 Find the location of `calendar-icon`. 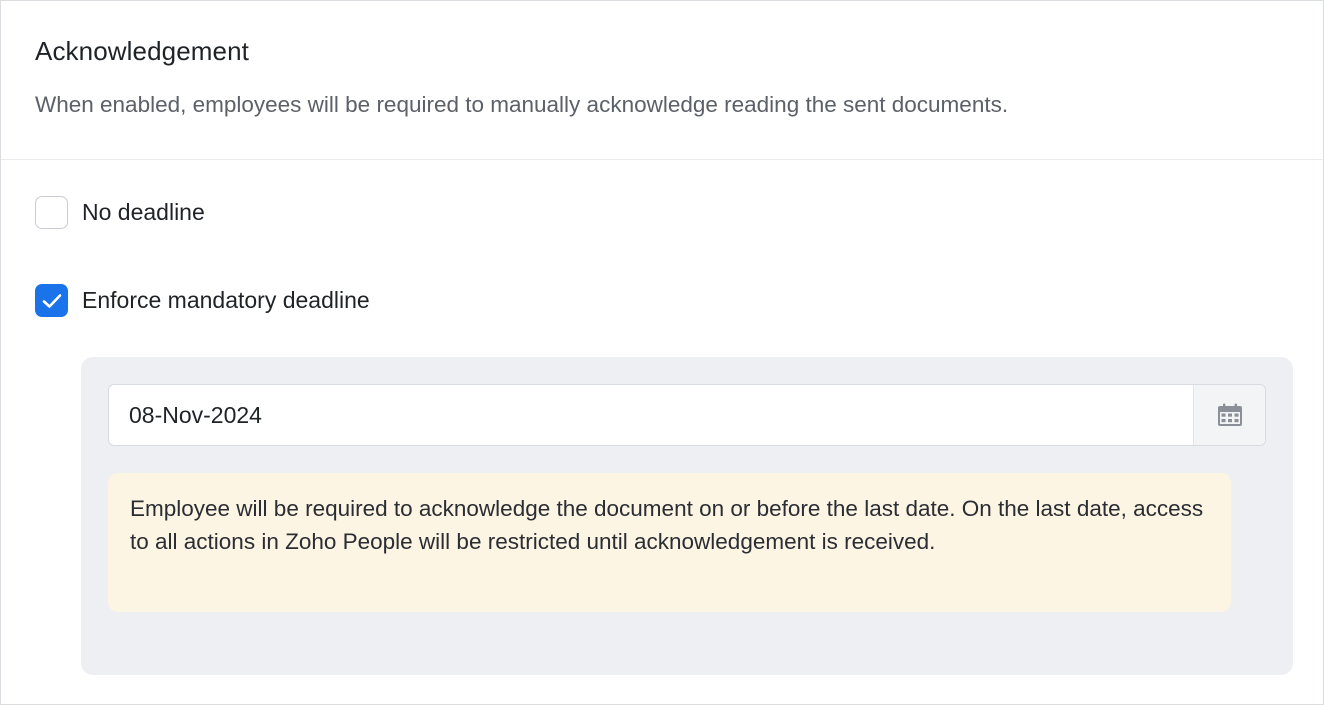

calendar-icon is located at coordinates (1229, 414).